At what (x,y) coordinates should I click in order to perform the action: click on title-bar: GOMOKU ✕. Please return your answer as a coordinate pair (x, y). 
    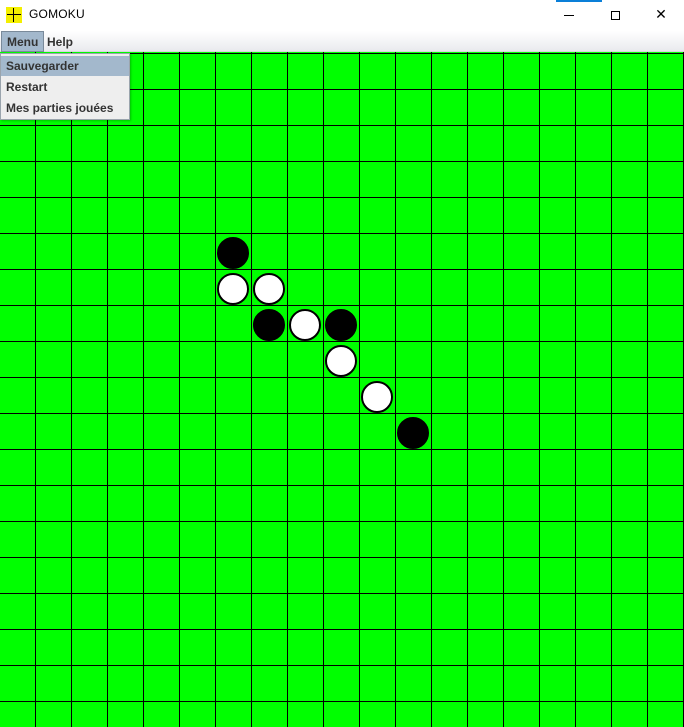
    Looking at the image, I should click on (342, 15).